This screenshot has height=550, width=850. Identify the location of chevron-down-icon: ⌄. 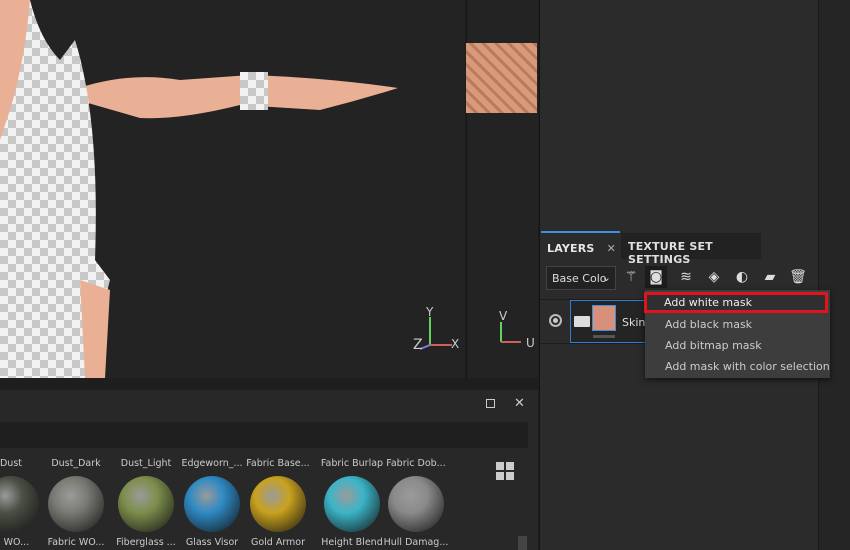
(606, 277).